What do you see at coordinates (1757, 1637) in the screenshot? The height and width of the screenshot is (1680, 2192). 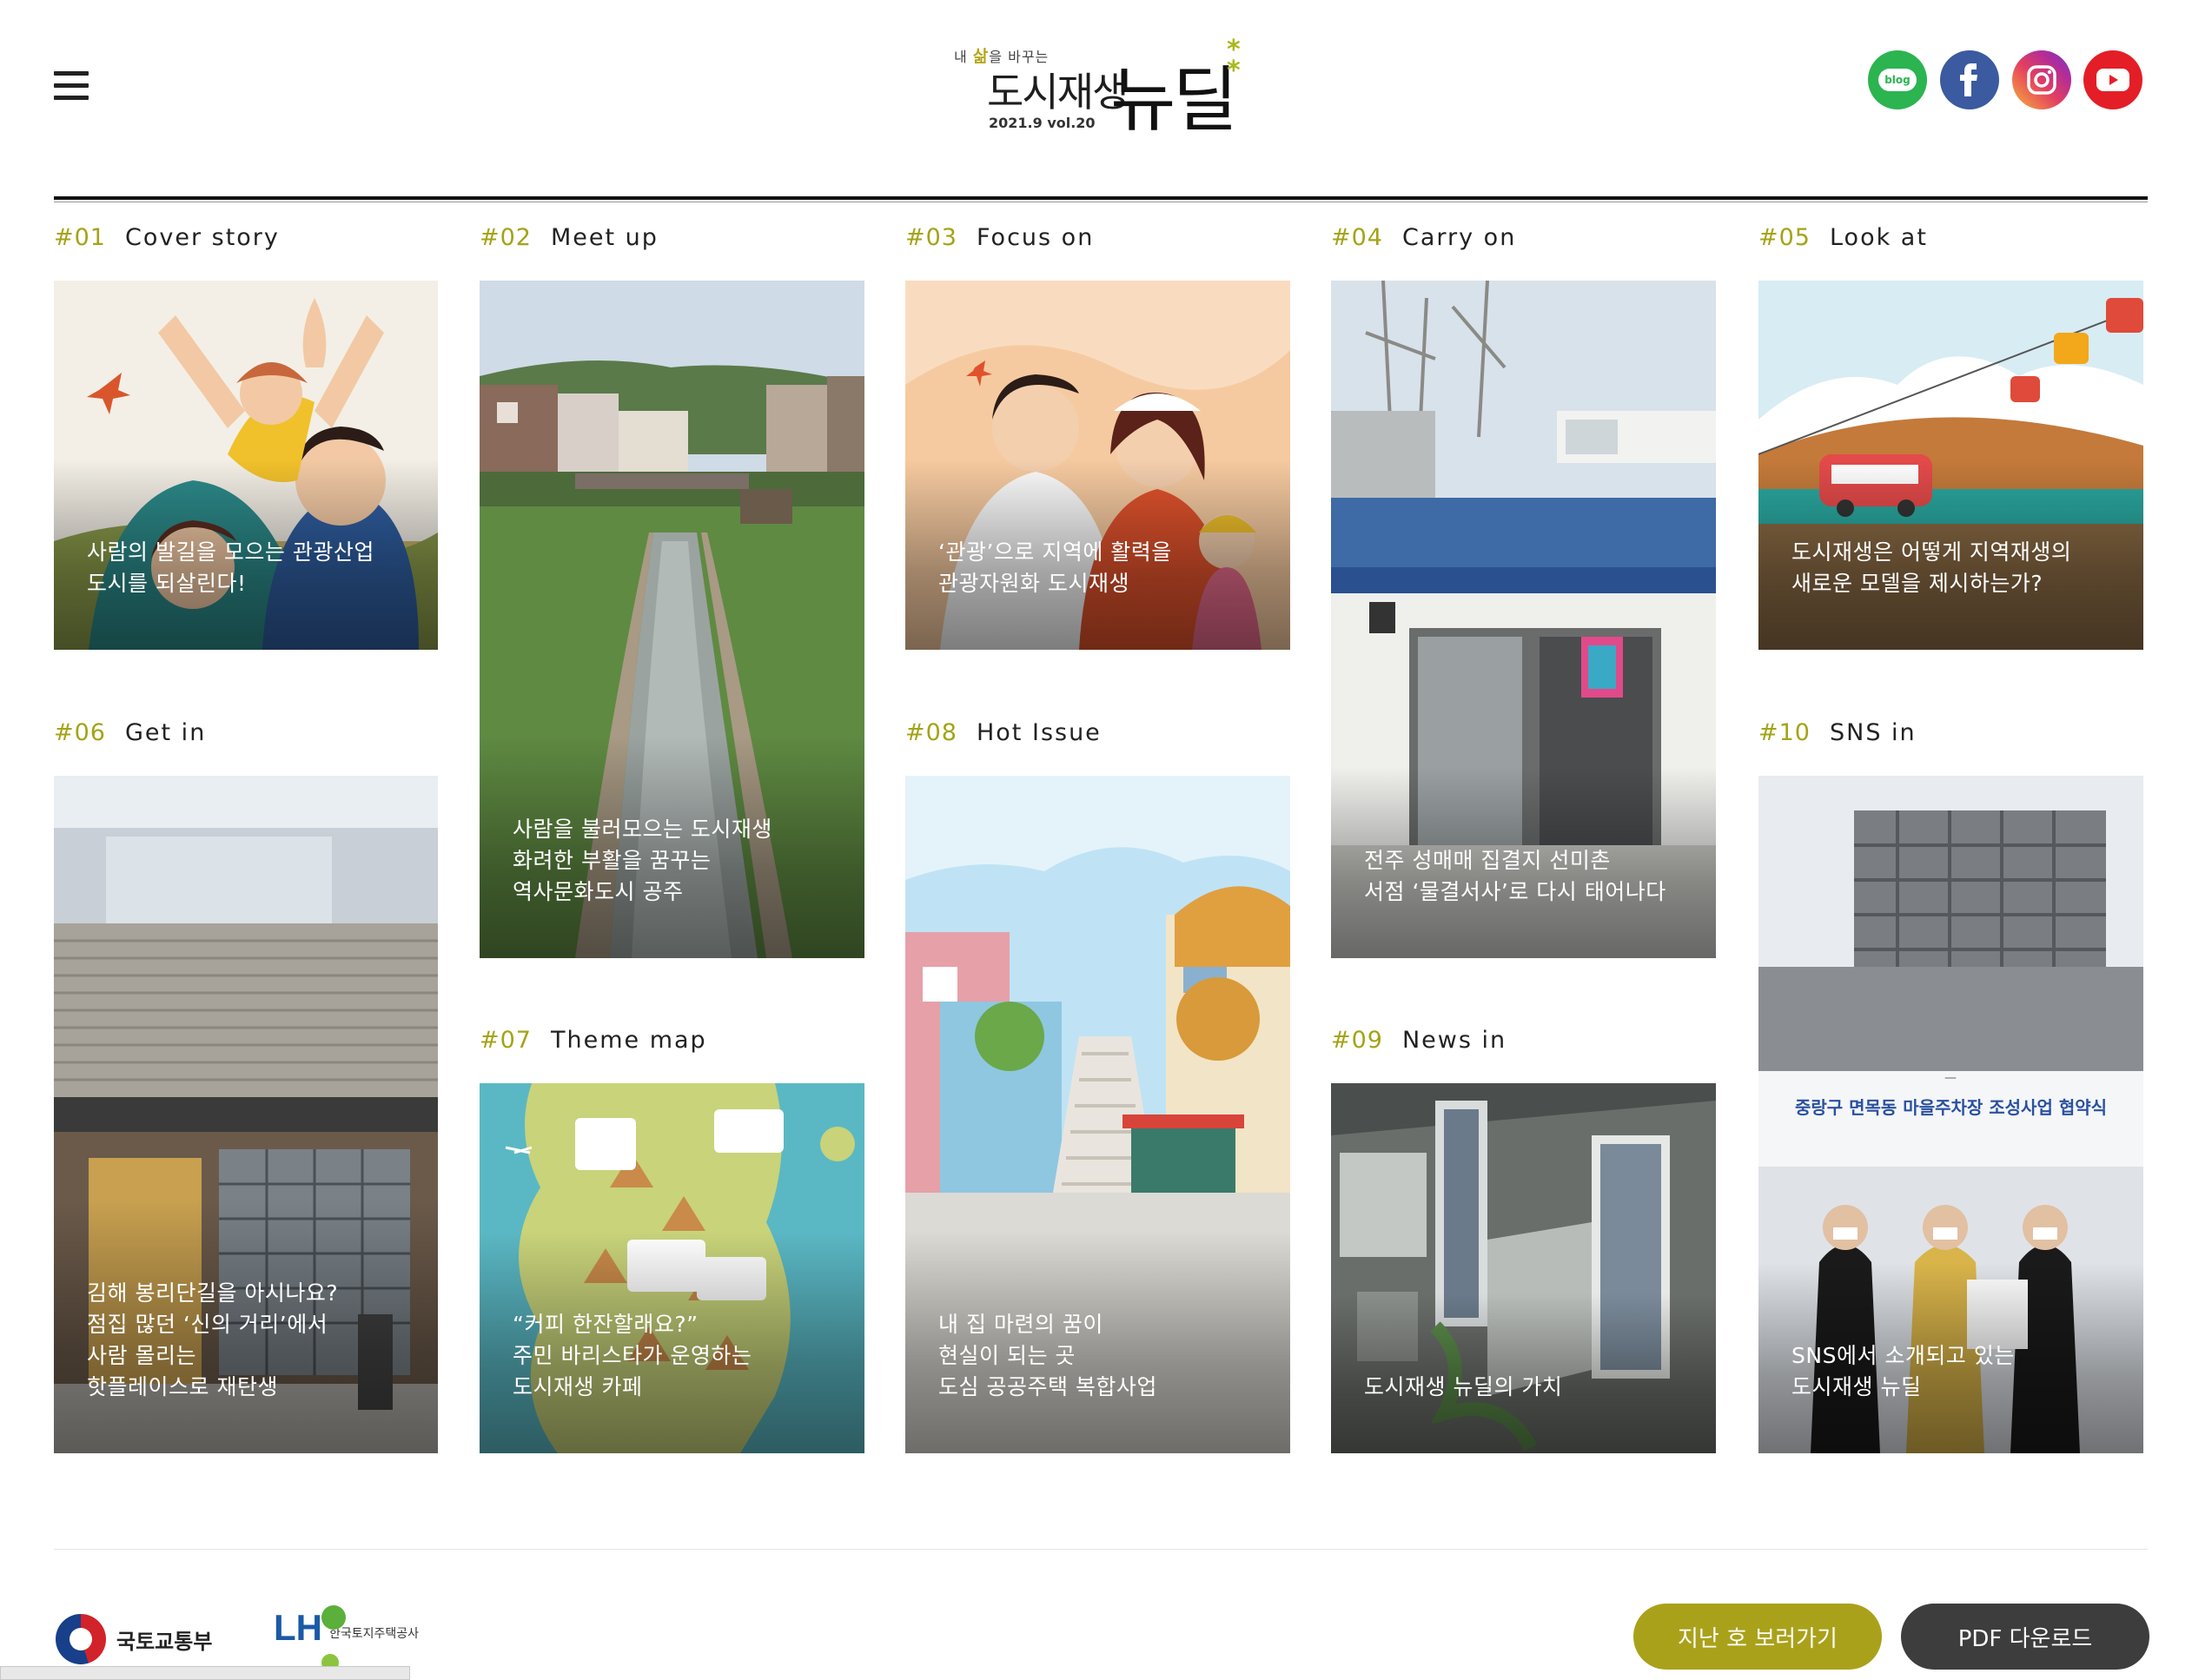 I see `previous-issues-button: 지난 호 보러가기` at bounding box center [1757, 1637].